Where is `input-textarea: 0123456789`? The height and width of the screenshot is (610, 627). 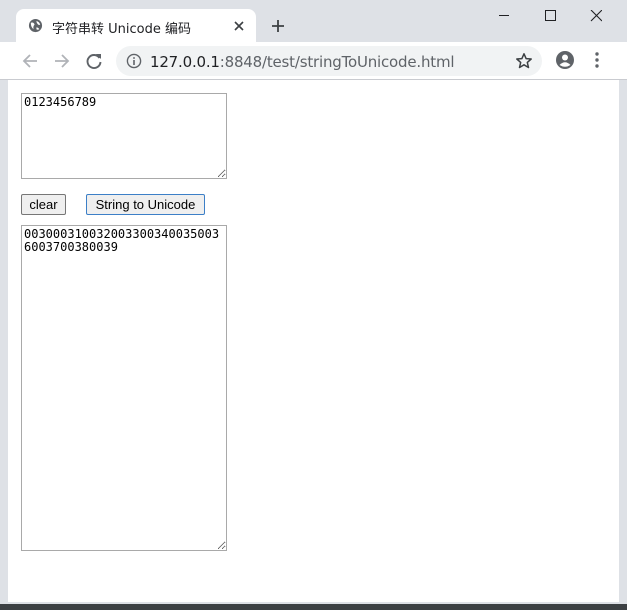
input-textarea: 0123456789 is located at coordinates (124, 136).